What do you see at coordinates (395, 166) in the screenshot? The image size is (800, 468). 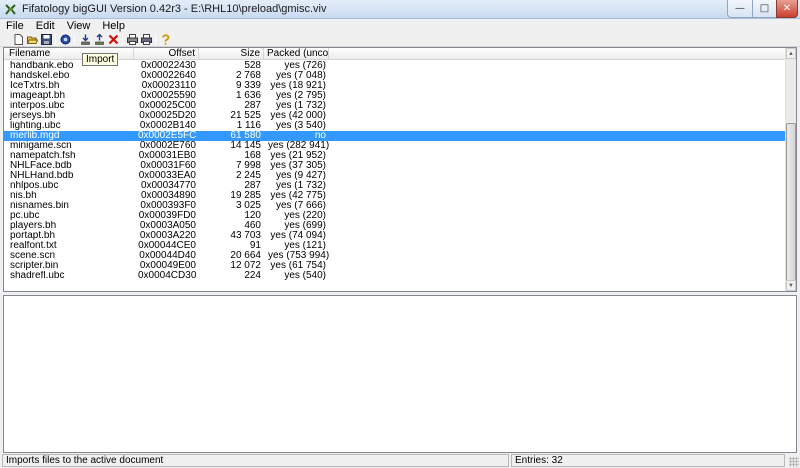 I see `table-row: NHLFace.bdb 0x00031F60 7 998 yes (37 305)` at bounding box center [395, 166].